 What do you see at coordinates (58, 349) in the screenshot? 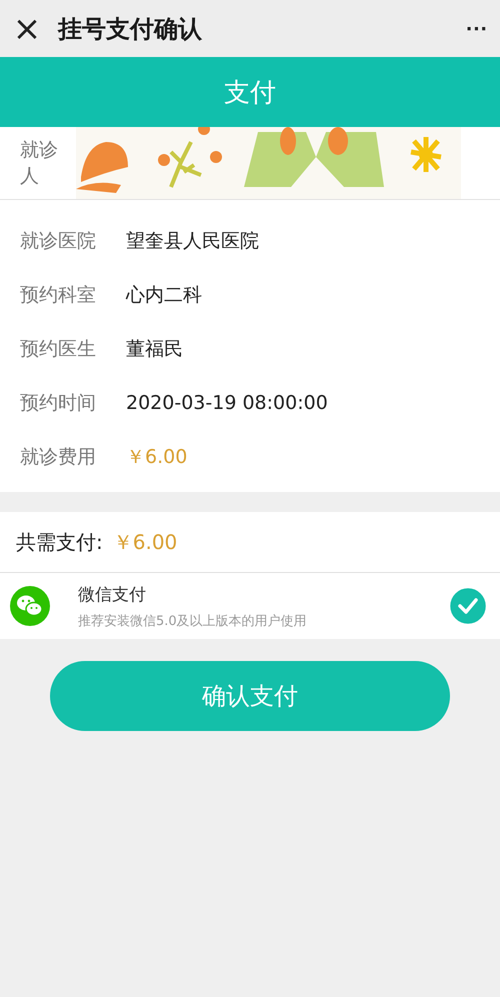
I see `field-label: 预约医生` at bounding box center [58, 349].